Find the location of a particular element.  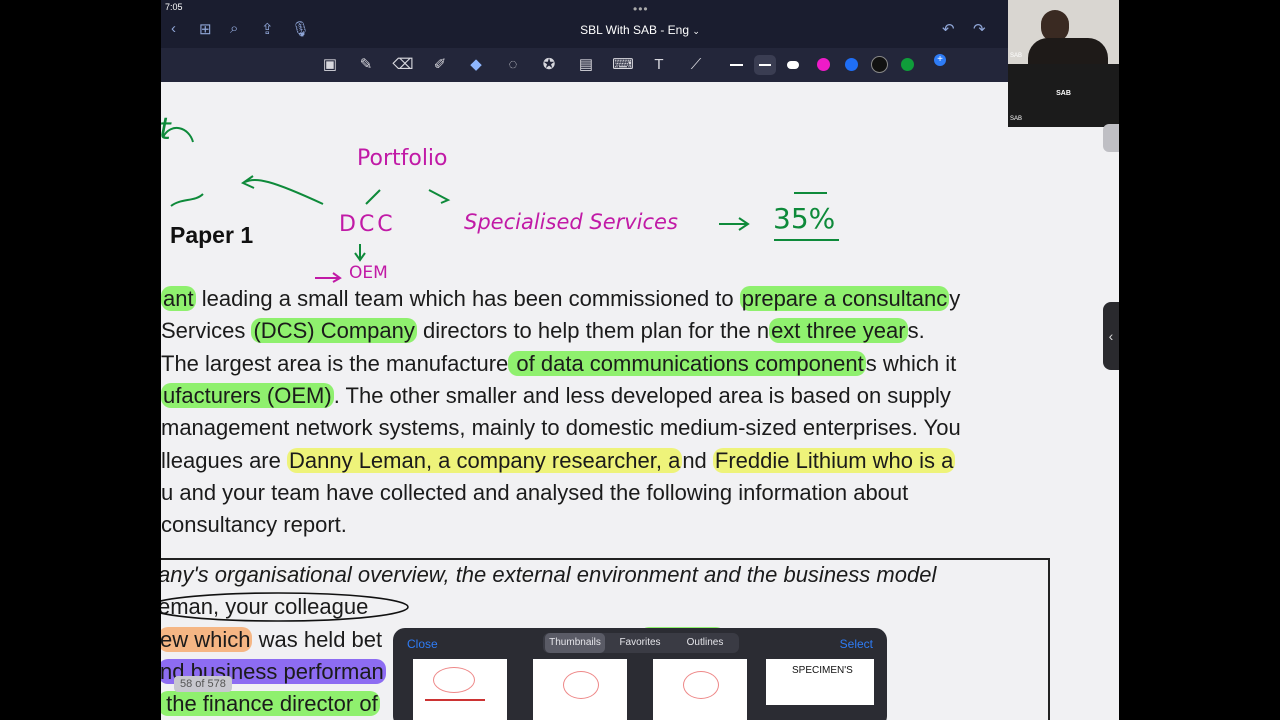

highlighted-text: ext three year is located at coordinates (838, 331).